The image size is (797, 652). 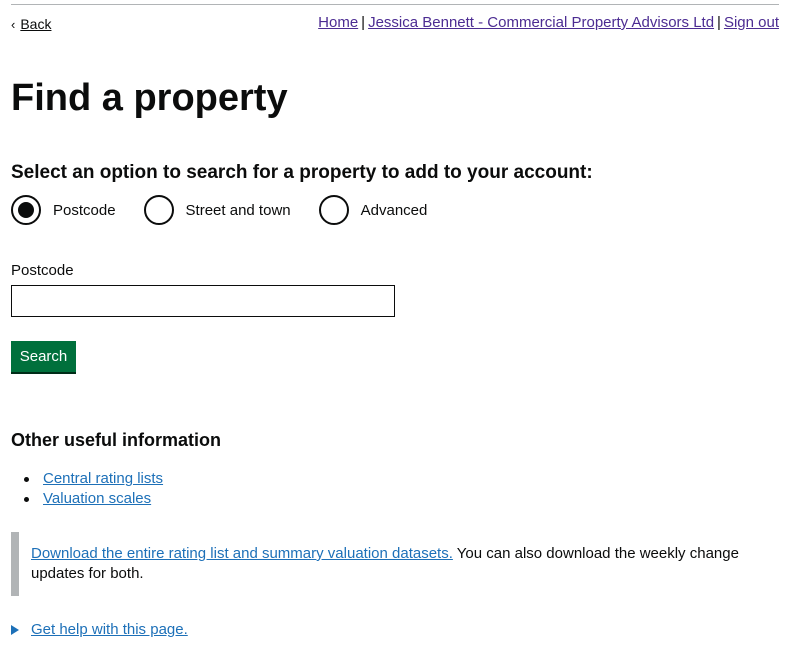 I want to click on back-link: ‹ Back, so click(x=31, y=24).